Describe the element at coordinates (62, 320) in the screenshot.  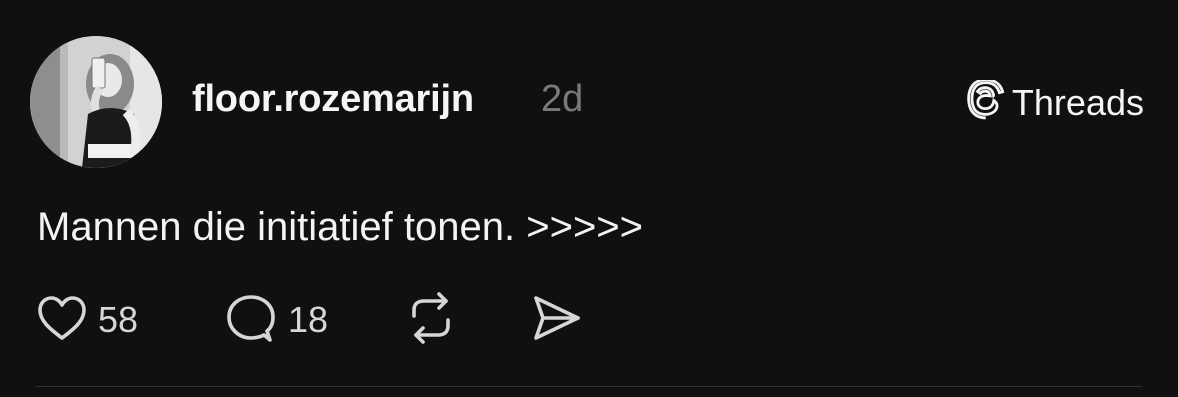
I see `heart-icon` at that location.